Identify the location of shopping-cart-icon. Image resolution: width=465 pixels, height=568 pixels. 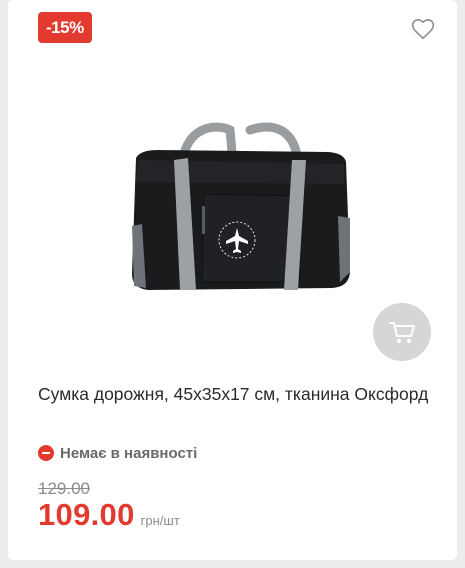
(402, 332).